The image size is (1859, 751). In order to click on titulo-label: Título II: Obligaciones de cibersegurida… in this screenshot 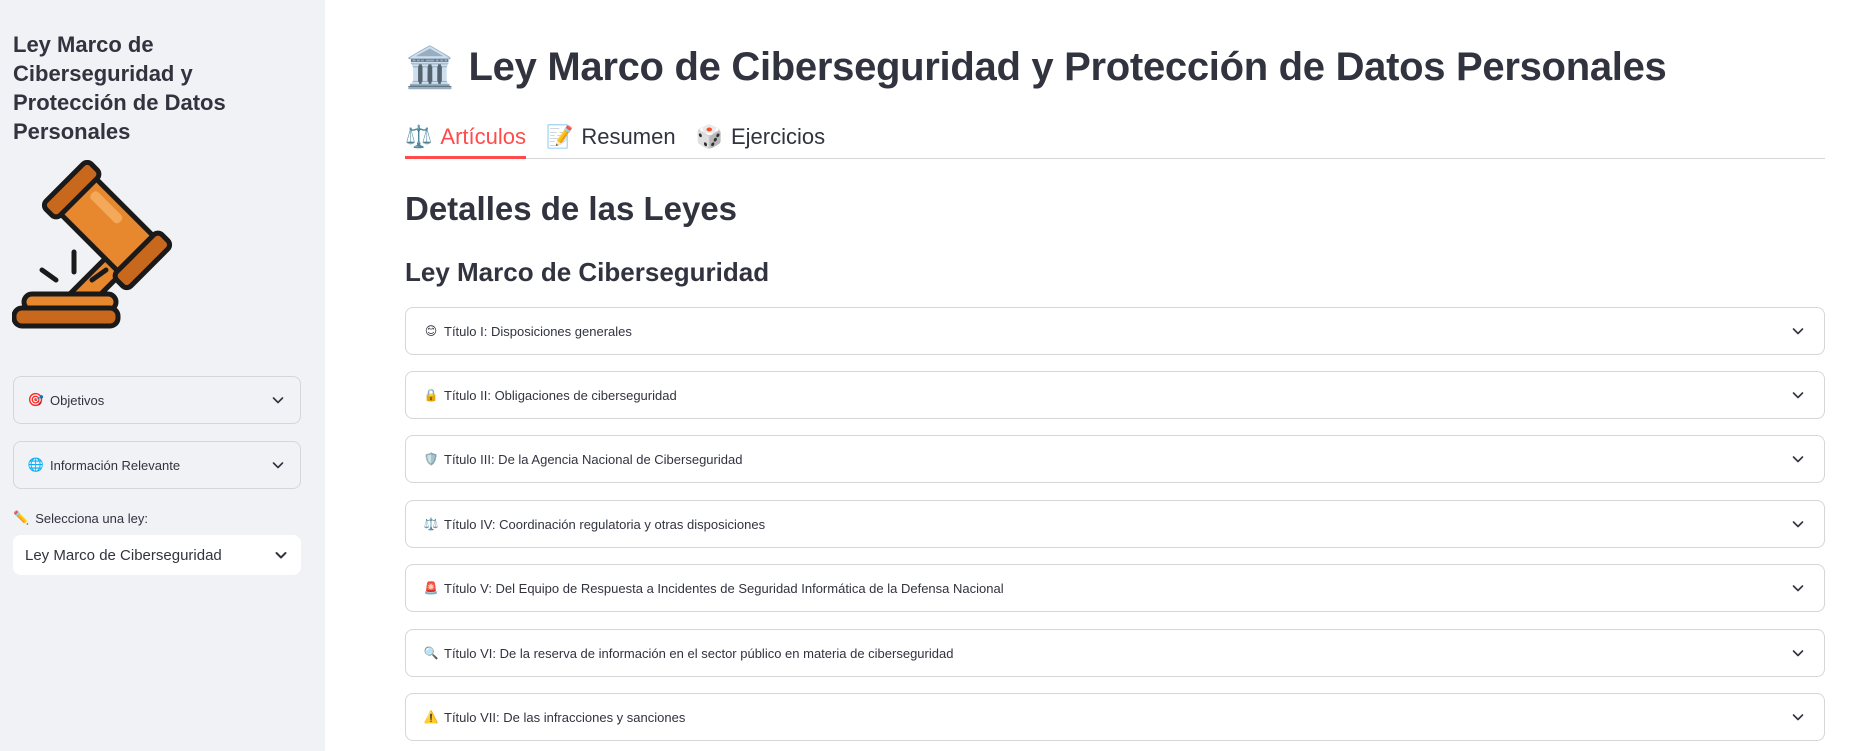, I will do `click(560, 395)`.